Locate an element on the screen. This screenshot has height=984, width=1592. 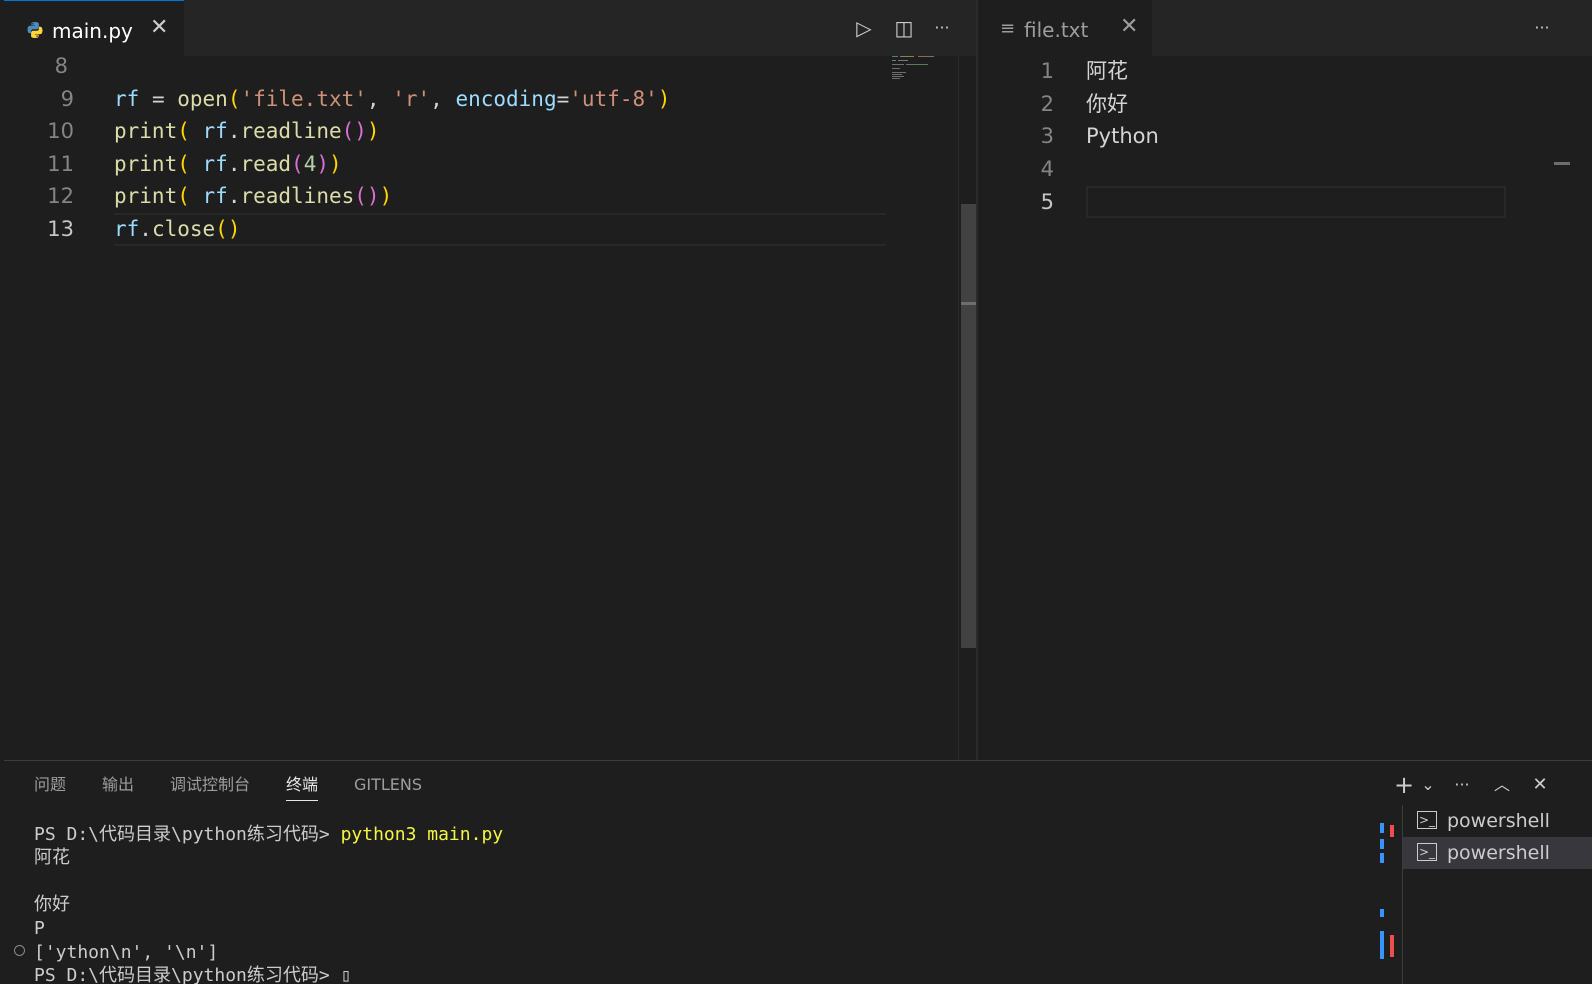
tab-file-txt: ≡ file.txt ✕ is located at coordinates (1065, 28).